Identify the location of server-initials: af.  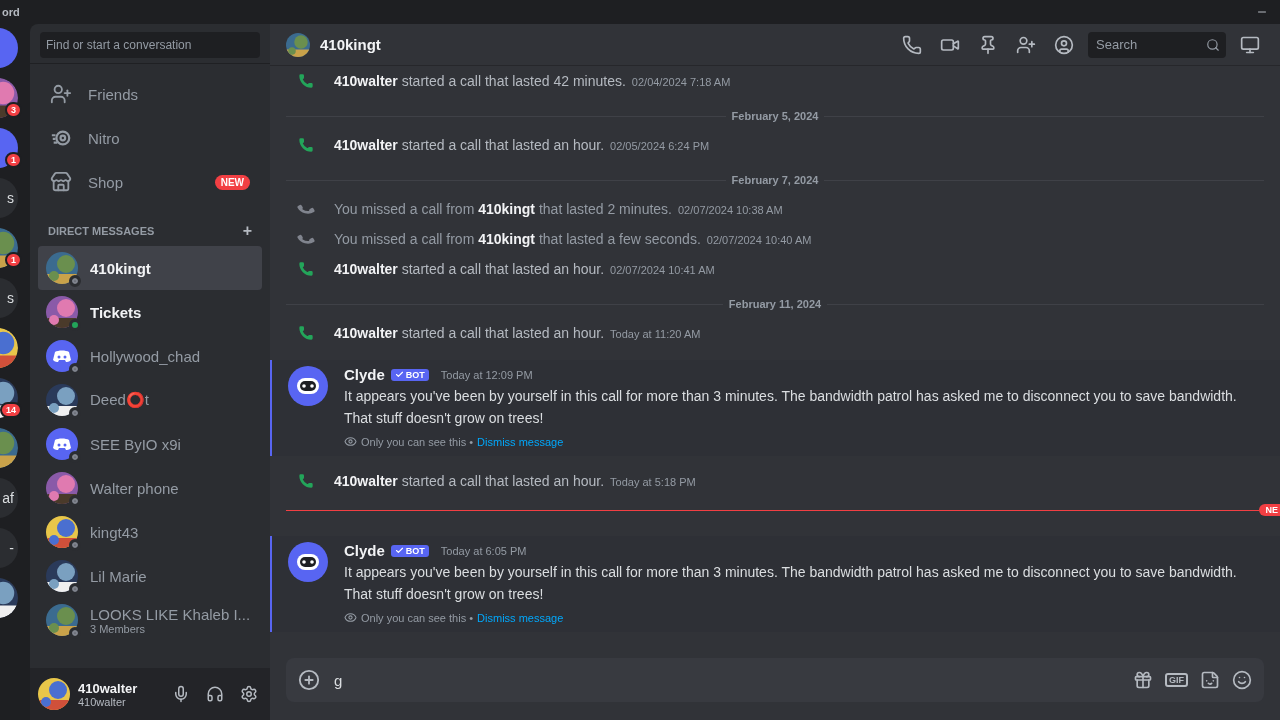
(8, 498).